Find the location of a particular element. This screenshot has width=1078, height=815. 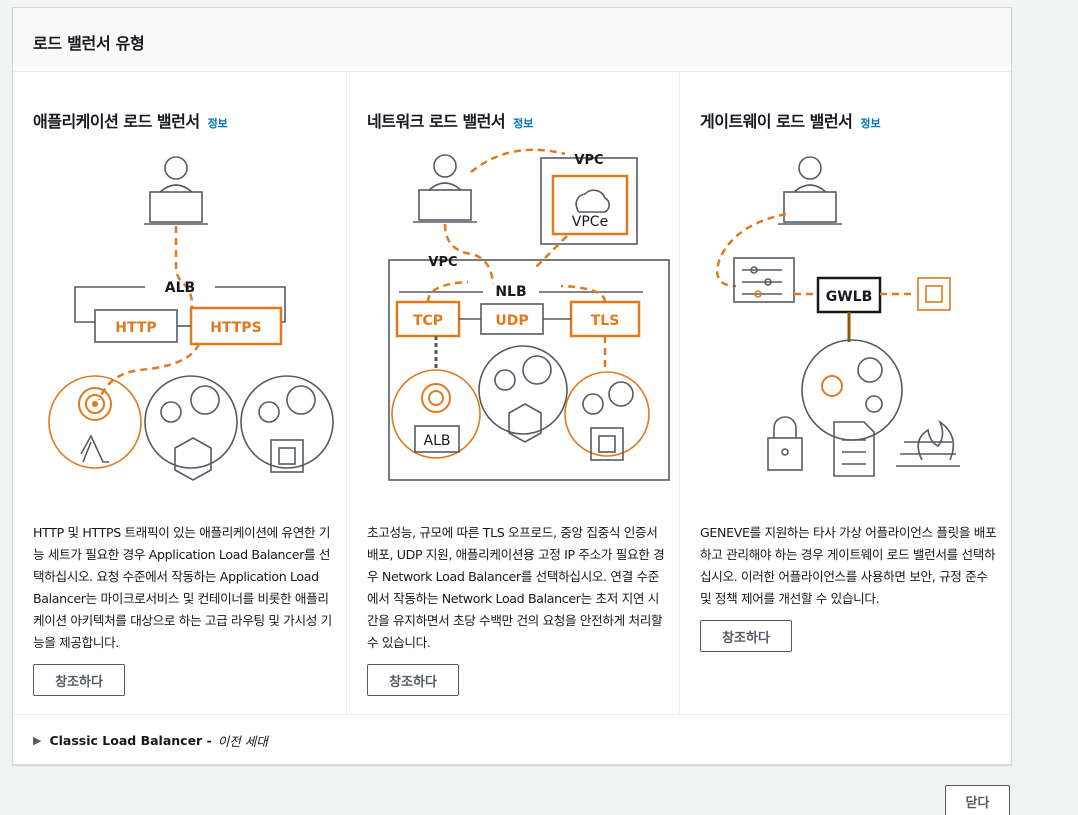

nlb-diagram: VPC VPCe VPC NLB TCP UDP TLS ALB is located at coordinates (529, 314).